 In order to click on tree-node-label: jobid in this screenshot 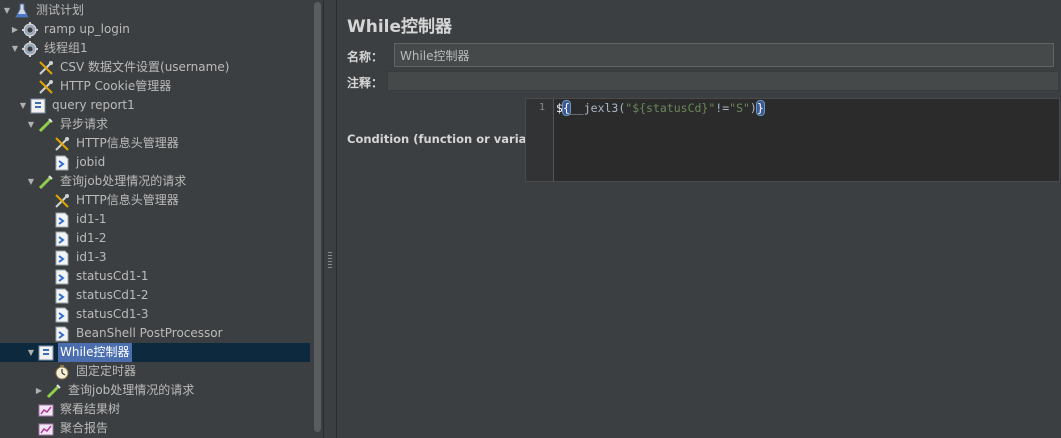, I will do `click(91, 162)`.